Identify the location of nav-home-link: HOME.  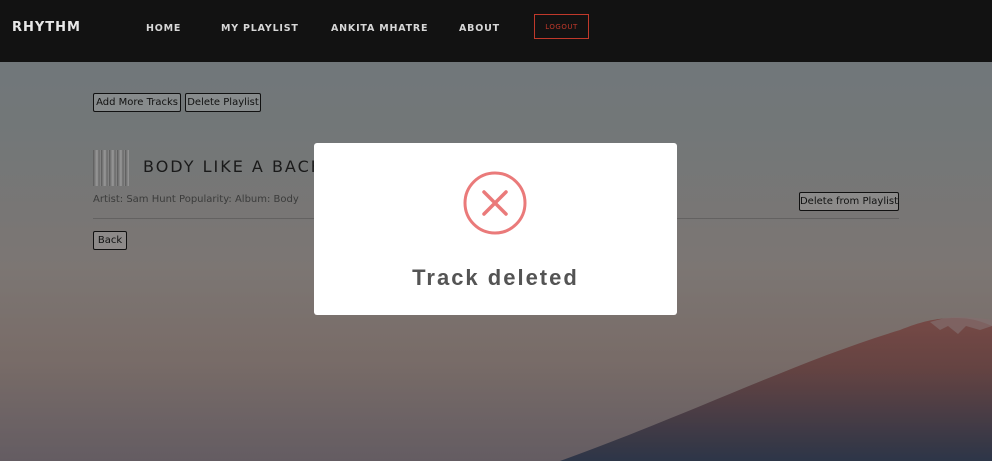
(163, 28).